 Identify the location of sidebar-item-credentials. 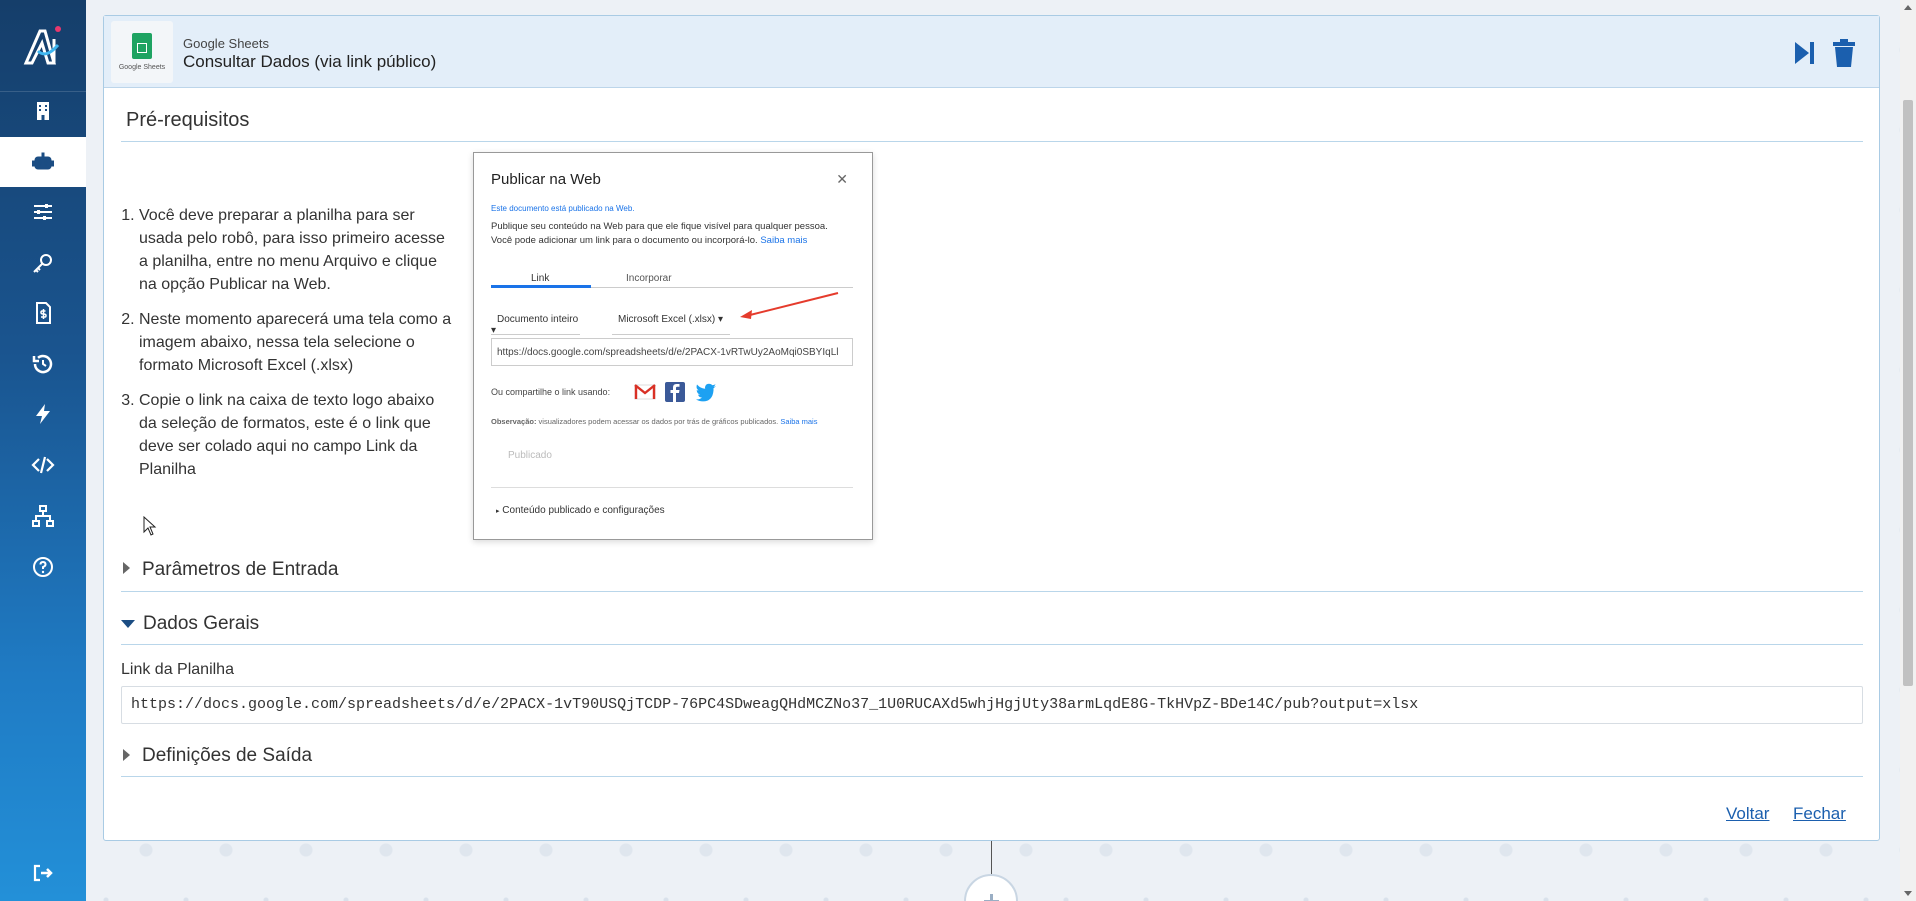
(43, 263).